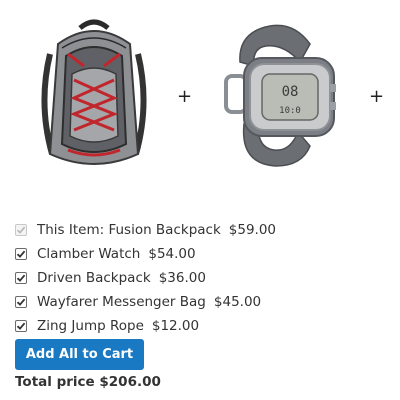 The height and width of the screenshot is (400, 400). I want to click on watch-icon: 08 10:0, so click(280, 95).